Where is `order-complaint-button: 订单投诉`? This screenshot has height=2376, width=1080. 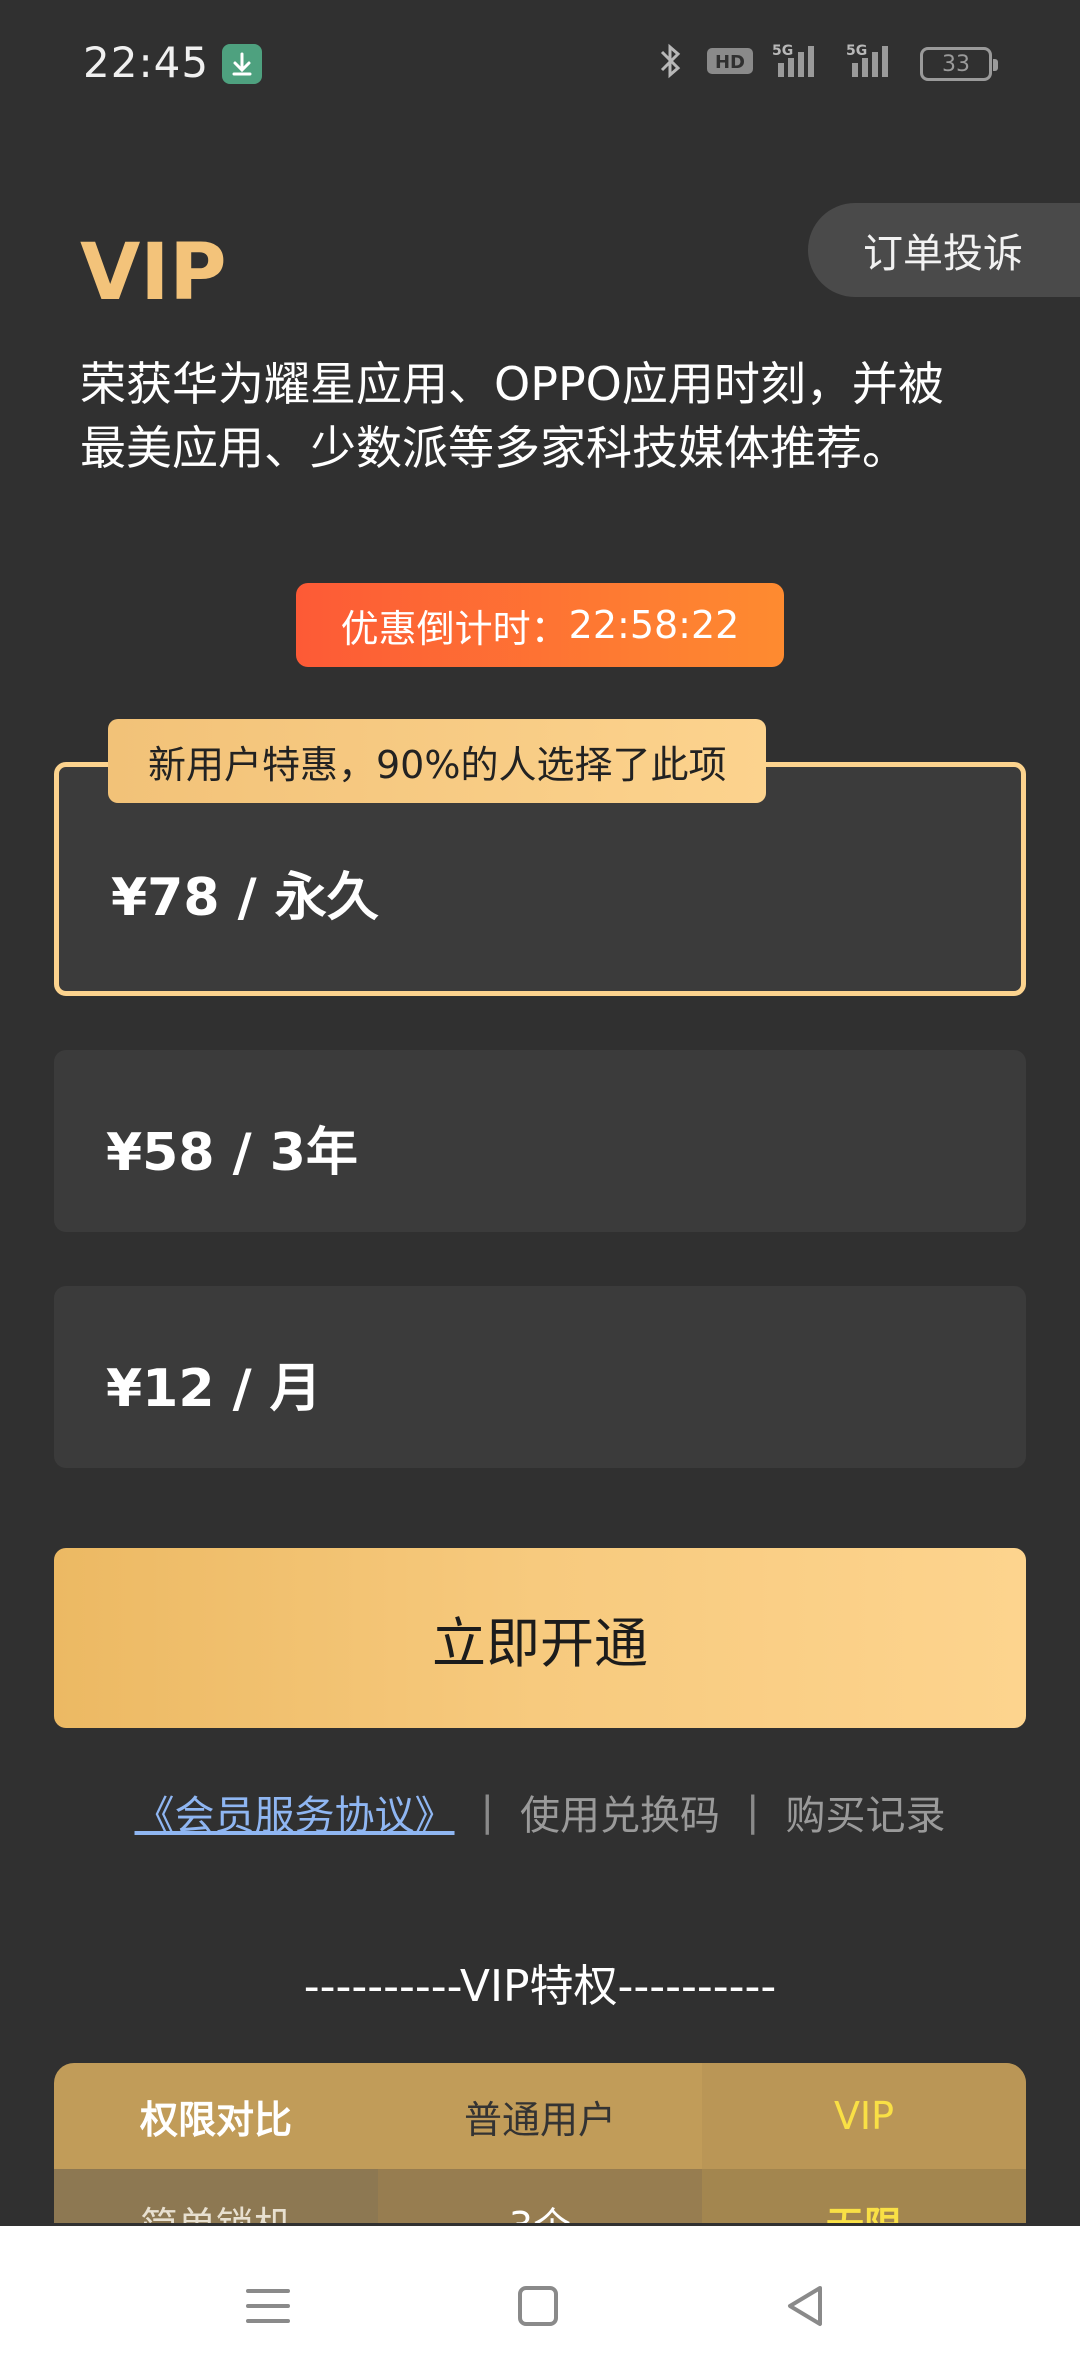
order-complaint-button: 订单投诉 is located at coordinates (944, 250).